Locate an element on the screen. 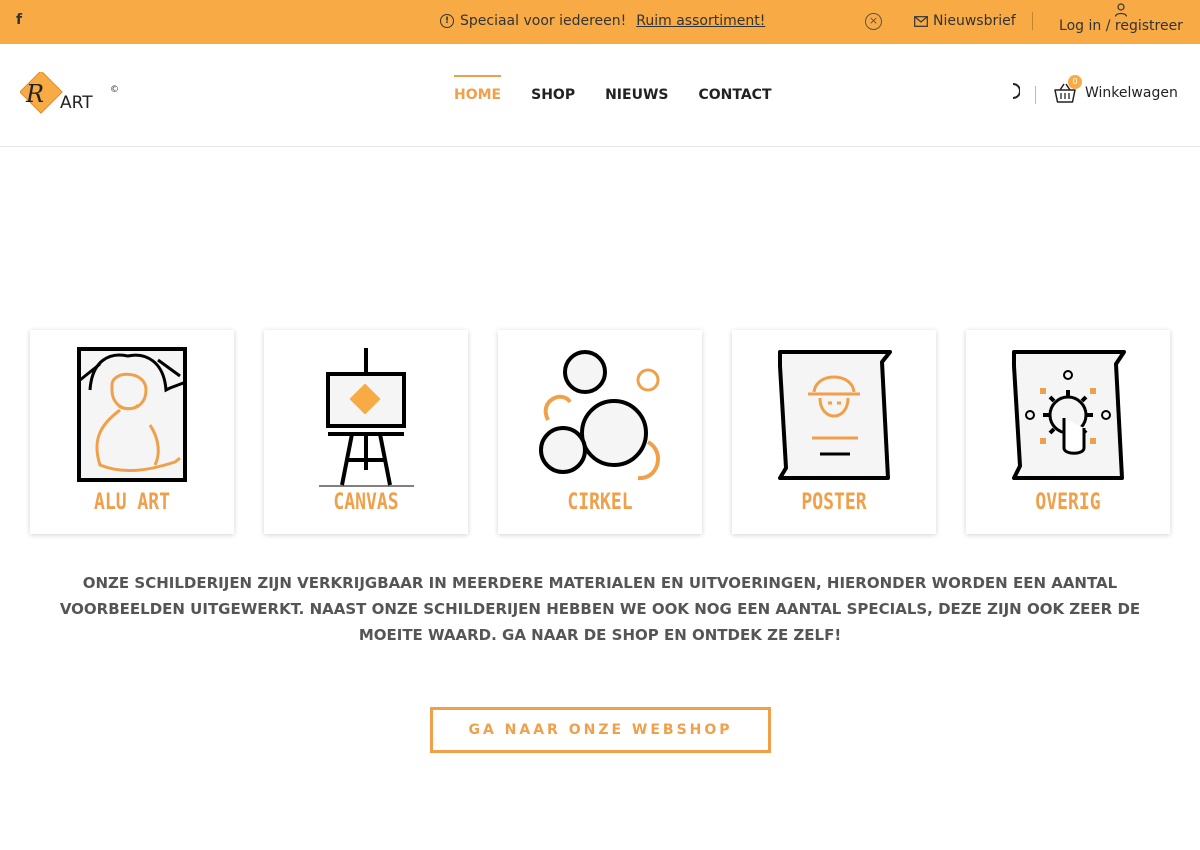 The image size is (1200, 850). info-icon: ! is located at coordinates (447, 21).